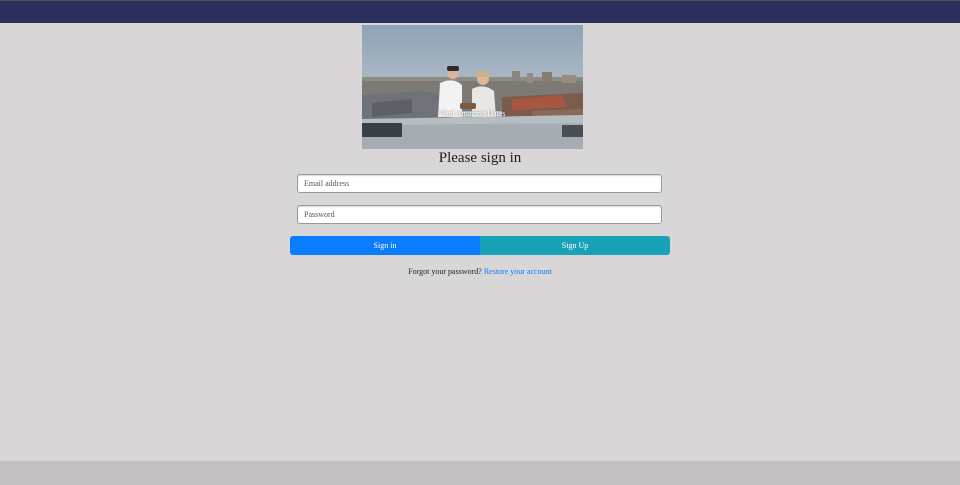 The width and height of the screenshot is (960, 485). What do you see at coordinates (480, 158) in the screenshot?
I see `signin-heading: Please sign in` at bounding box center [480, 158].